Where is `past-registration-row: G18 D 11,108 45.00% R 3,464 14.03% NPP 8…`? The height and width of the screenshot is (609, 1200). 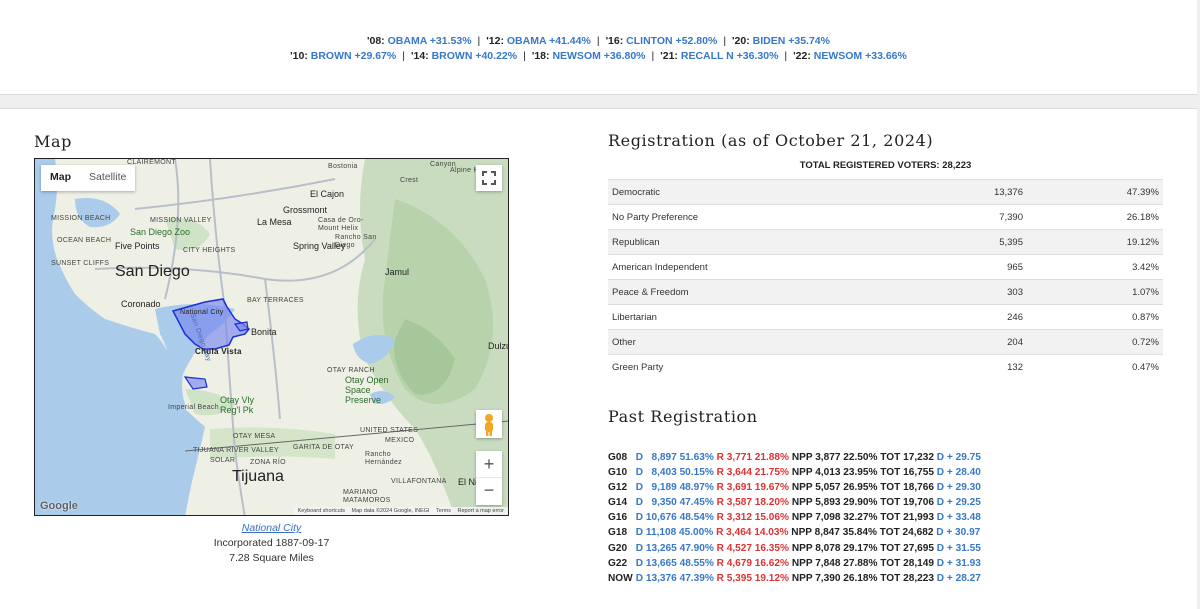
past-registration-row: G18 D 11,108 45.00% R 3,464 14.03% NPP 8… is located at coordinates (794, 532).